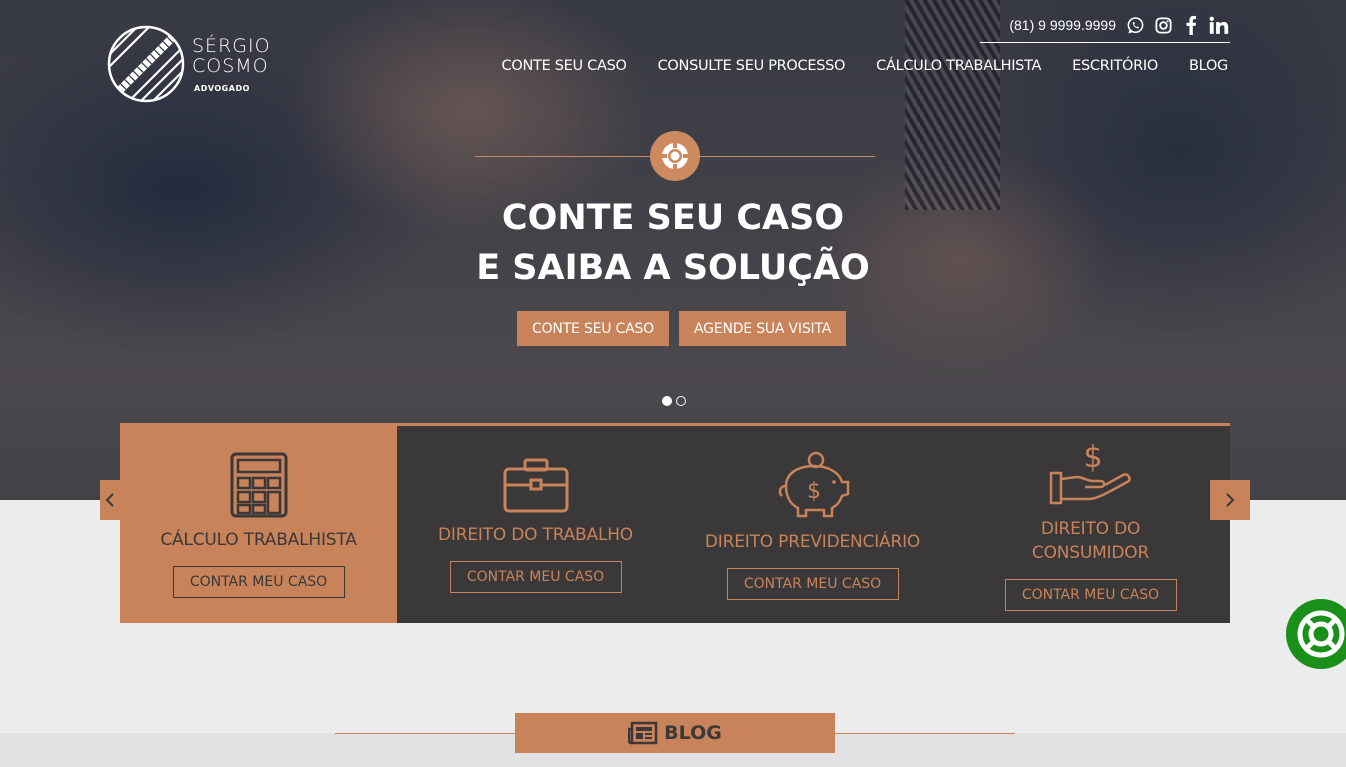 The image size is (1346, 767). Describe the element at coordinates (1090, 541) in the screenshot. I see `service-title: DIREITO DO CONSUMIDOR` at that location.